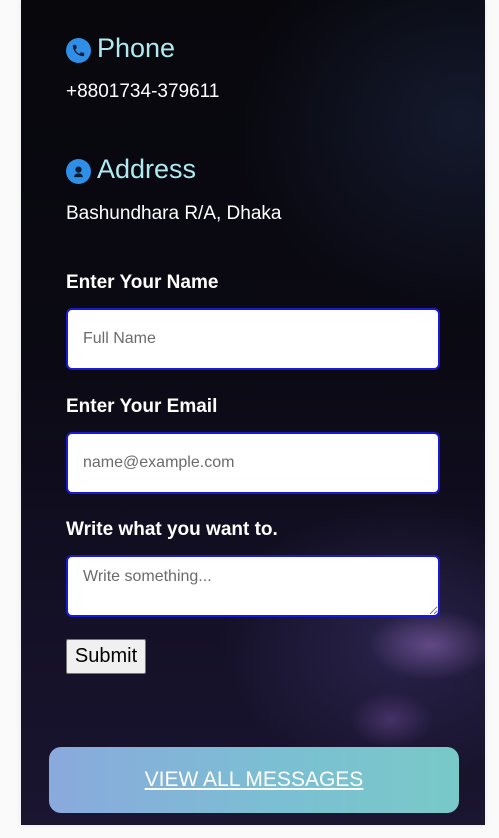  Describe the element at coordinates (147, 169) in the screenshot. I see `address-heading-text: Address` at that location.